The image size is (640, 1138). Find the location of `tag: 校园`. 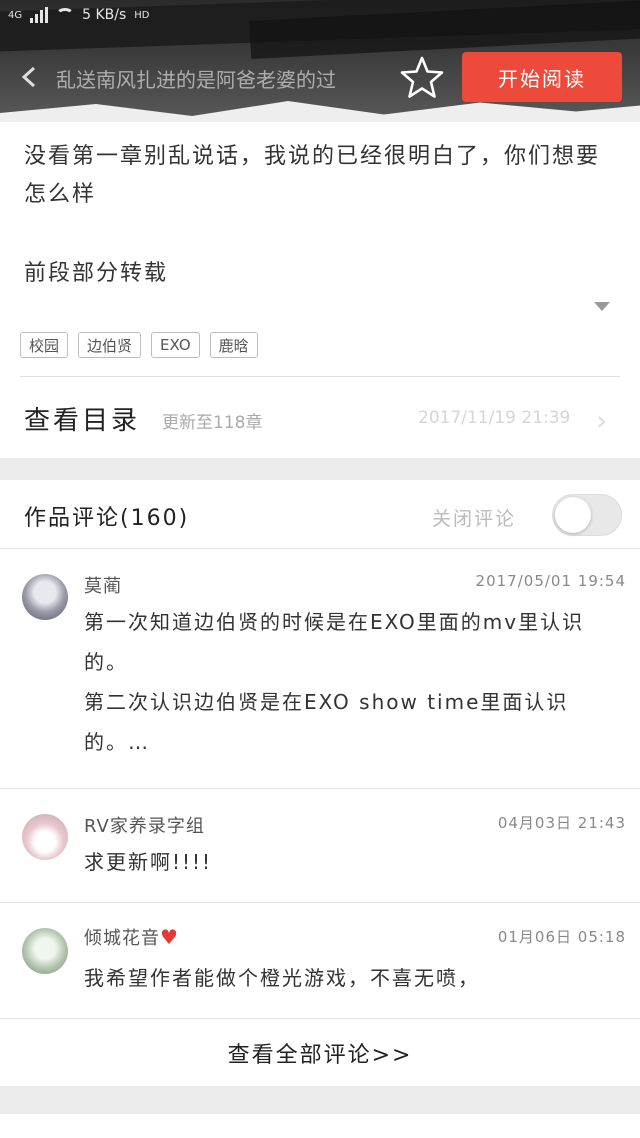

tag: 校园 is located at coordinates (44, 345).